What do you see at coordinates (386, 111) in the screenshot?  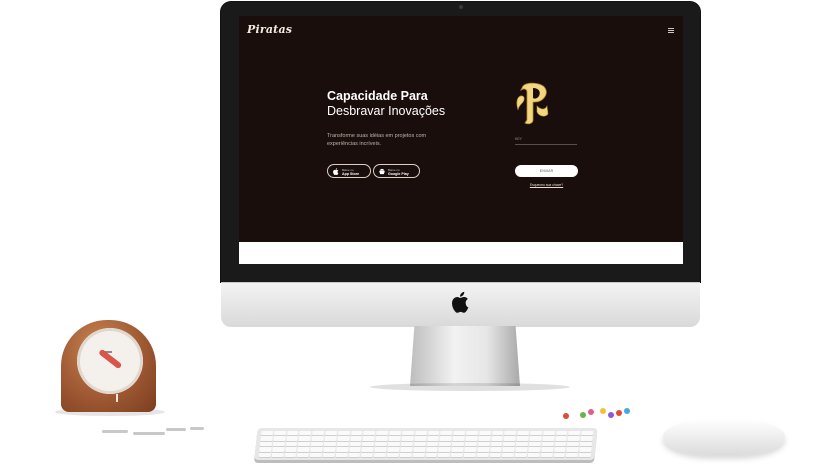 I see `hero-title-light: Desbravar Inovações` at bounding box center [386, 111].